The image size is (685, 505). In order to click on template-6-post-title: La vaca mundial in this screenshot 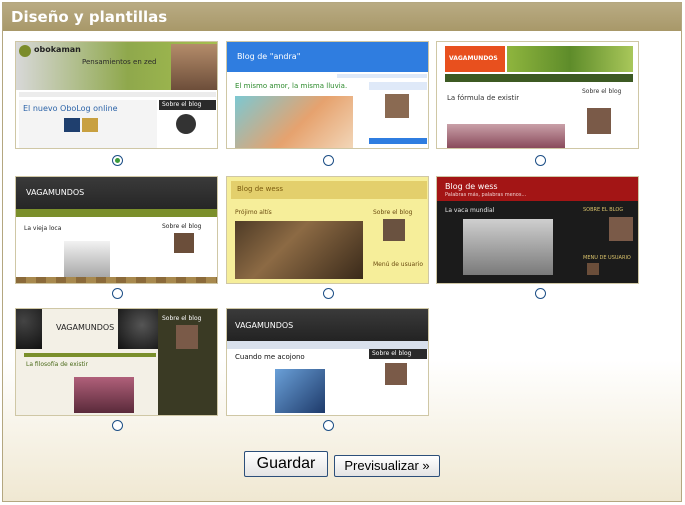, I will do `click(470, 210)`.